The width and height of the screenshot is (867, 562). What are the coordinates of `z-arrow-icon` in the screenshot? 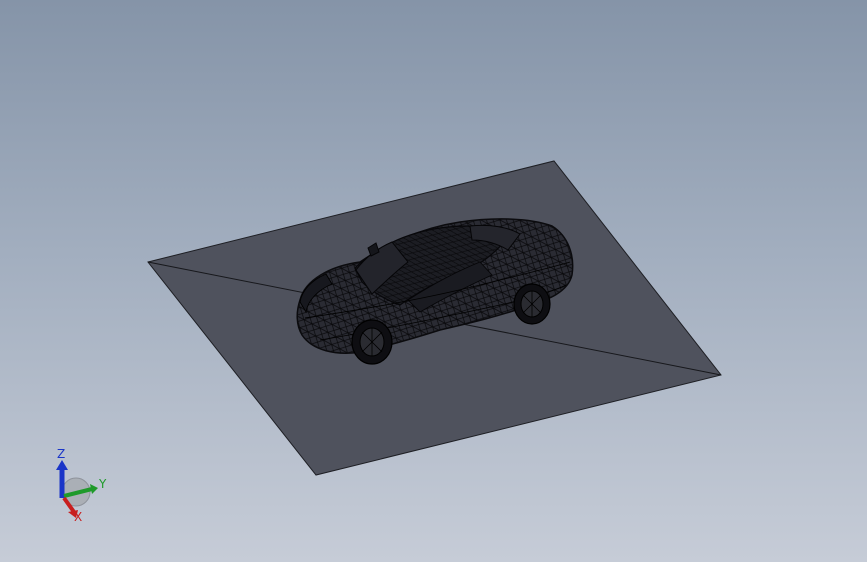 It's located at (62, 465).